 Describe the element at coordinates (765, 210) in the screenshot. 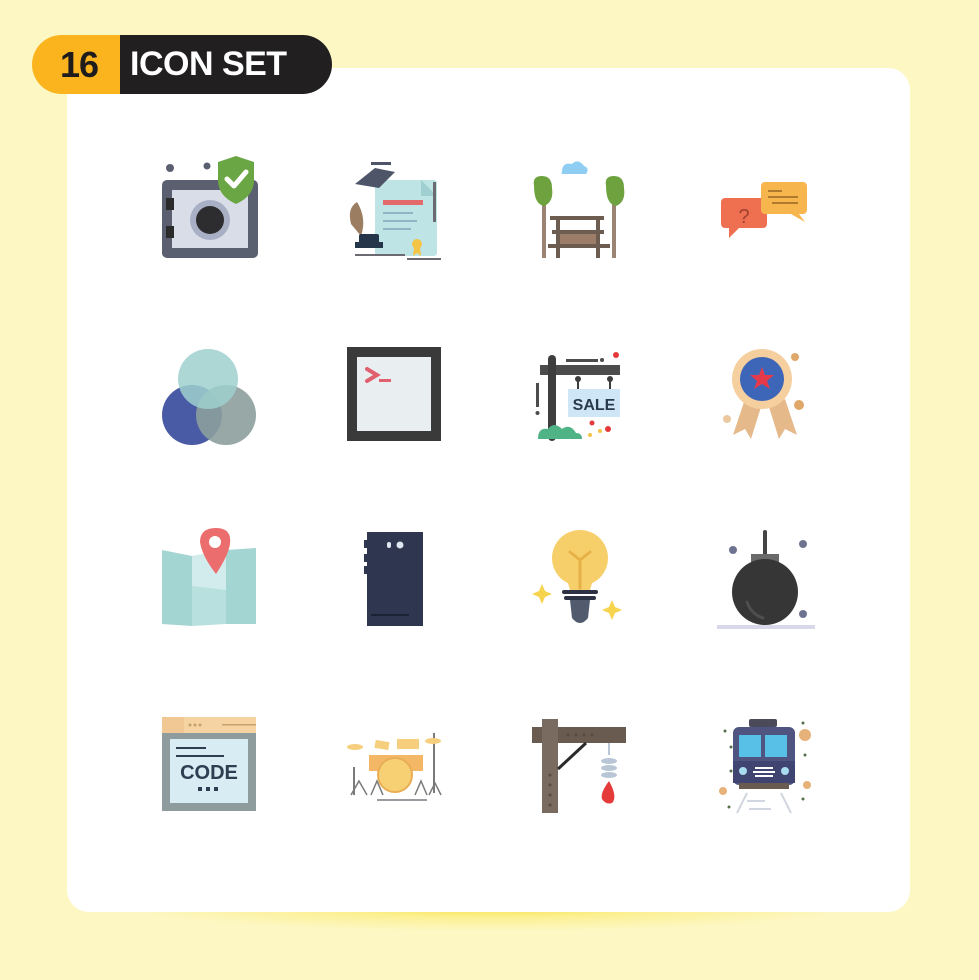

I see `chat-question-icon: ?` at that location.